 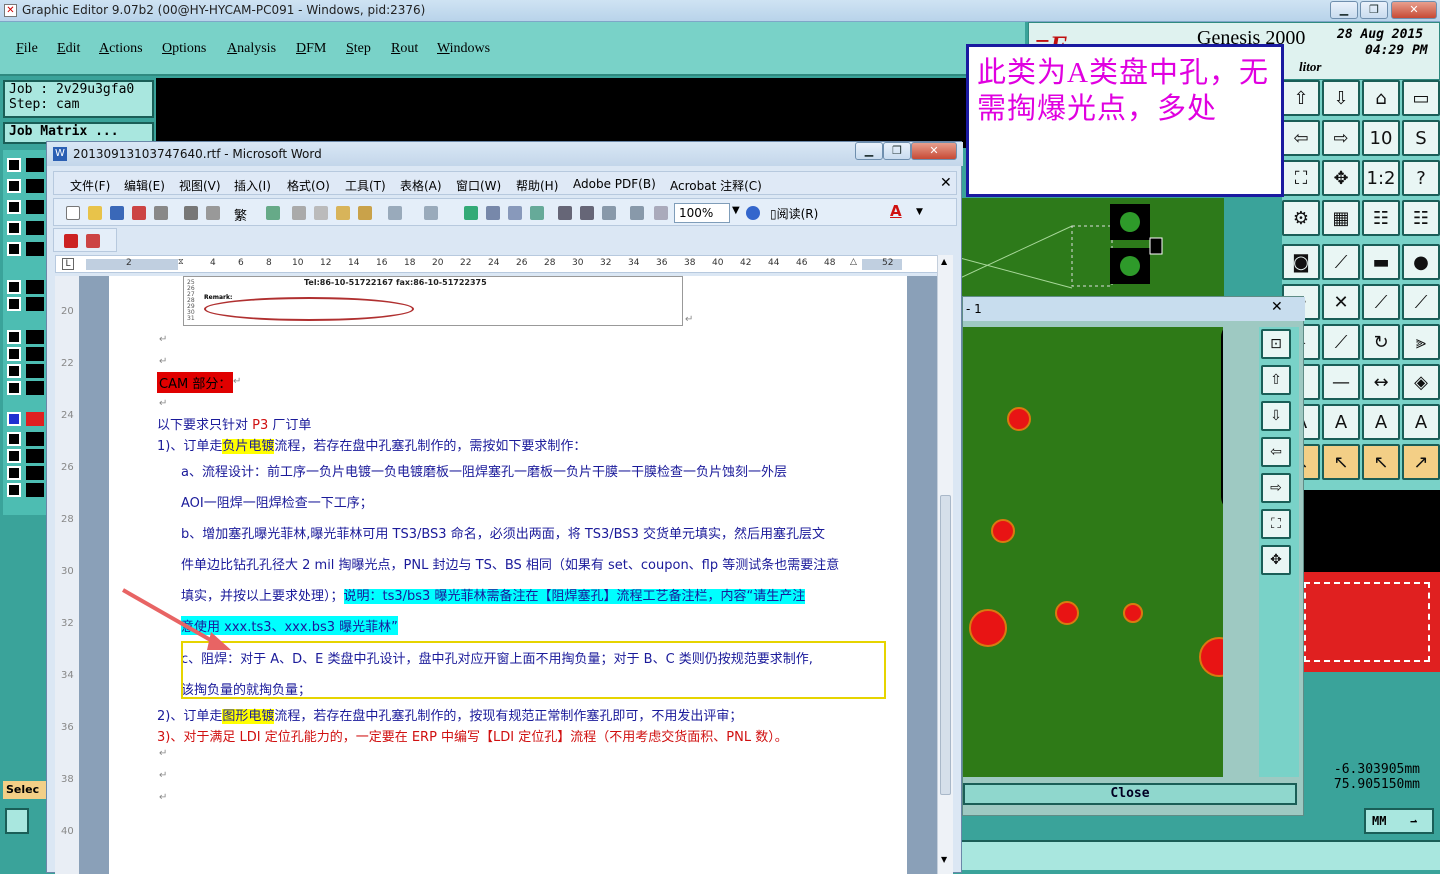 What do you see at coordinates (736, 210) in the screenshot?
I see `zoom-dropdown-icon: ▼` at bounding box center [736, 210].